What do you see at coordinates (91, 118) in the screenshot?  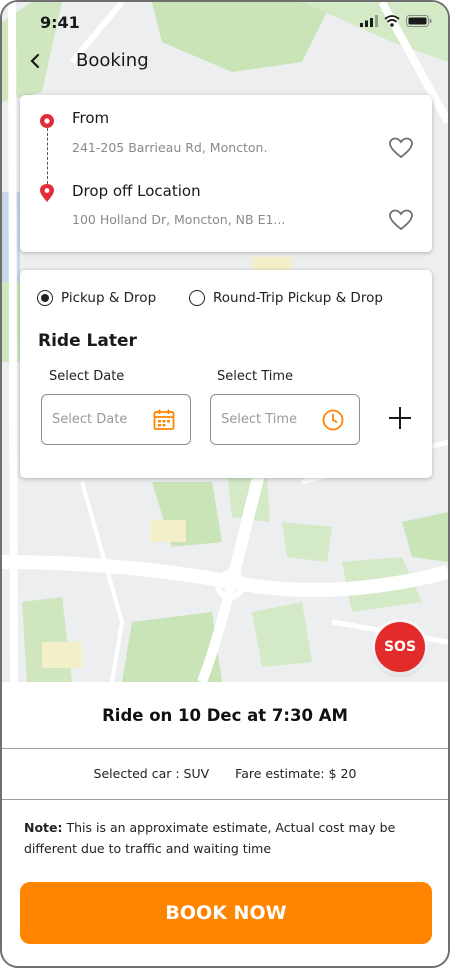 I see `from-label: From` at bounding box center [91, 118].